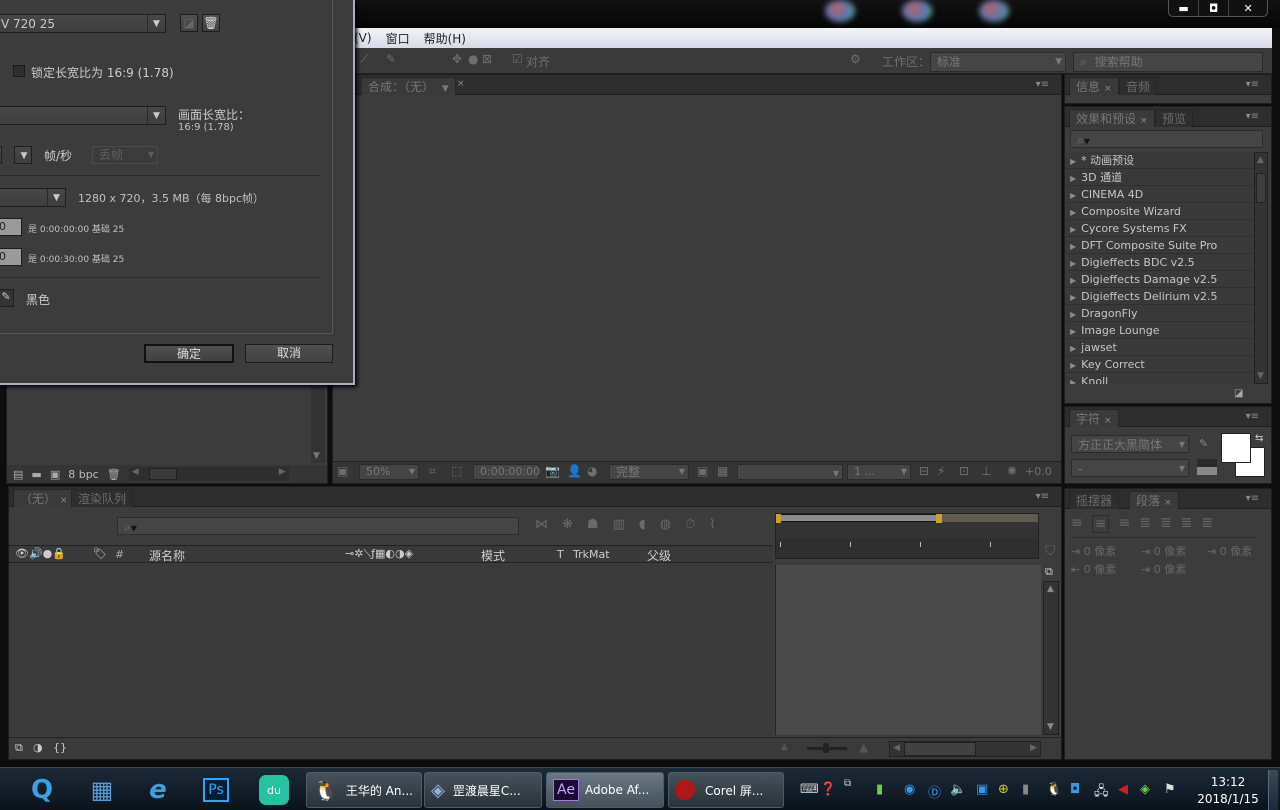 The height and width of the screenshot is (810, 1280). I want to click on volume-icon: 🔈, so click(958, 789).